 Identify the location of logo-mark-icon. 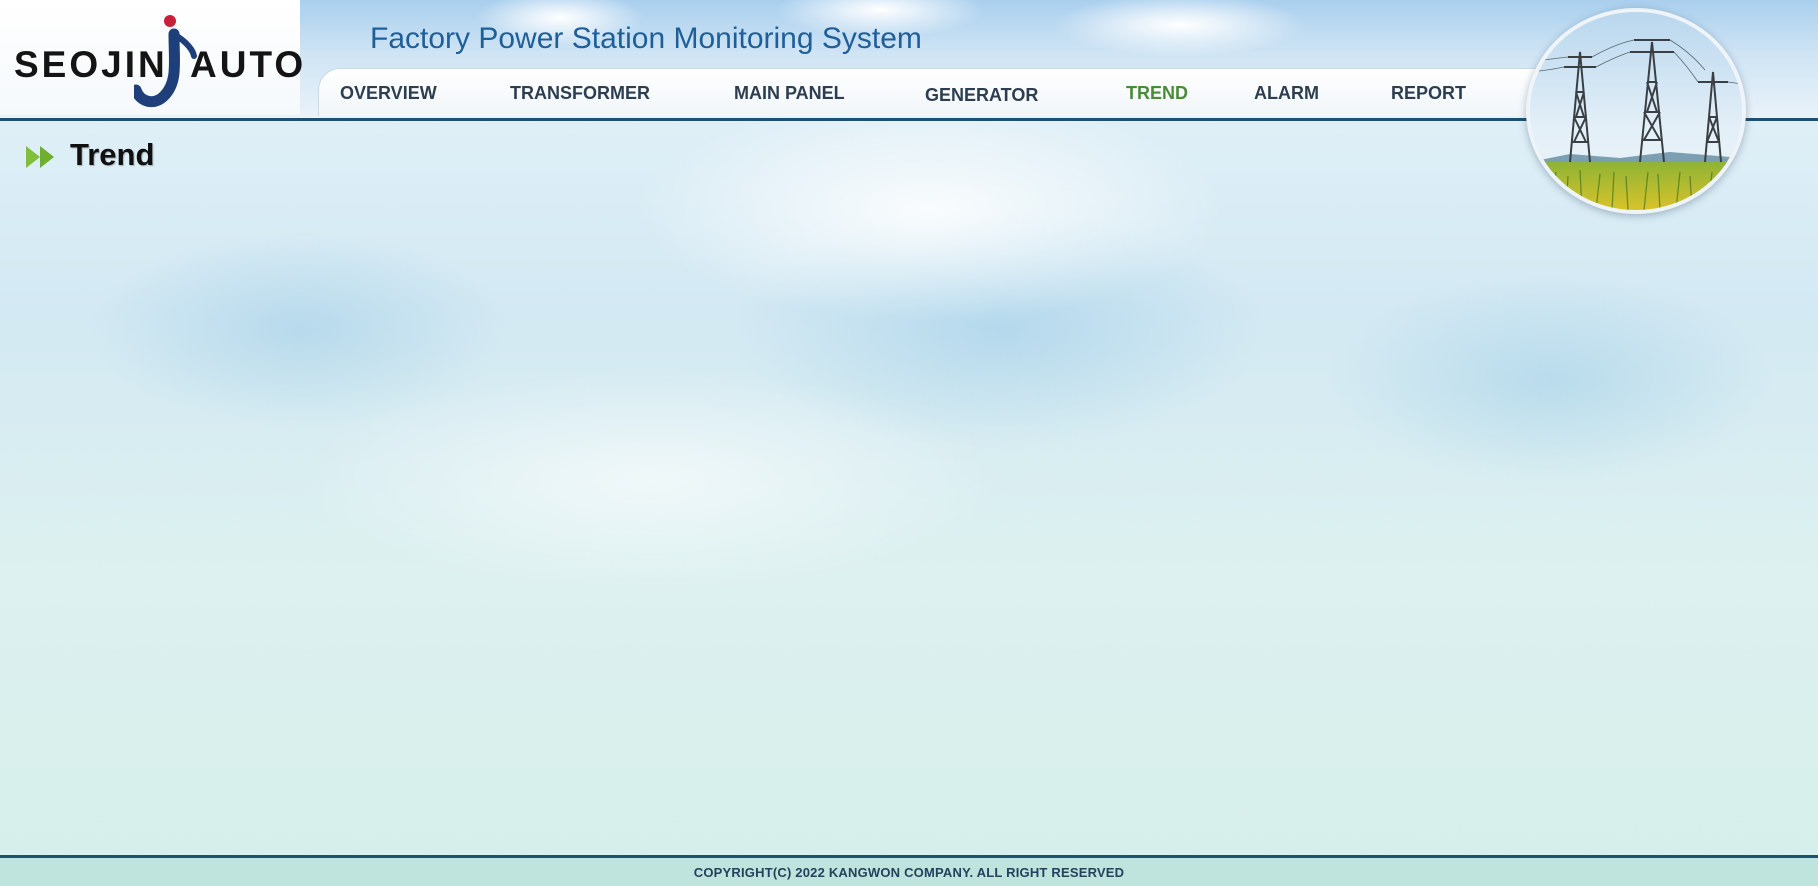
(165, 61).